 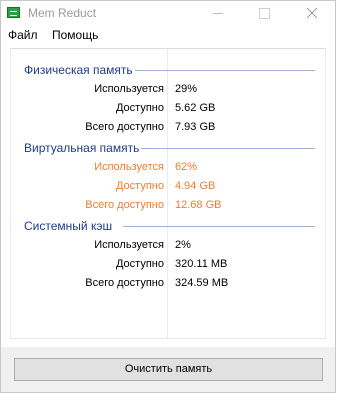 What do you see at coordinates (183, 245) in the screenshot?
I see `cache-used-value: 2%` at bounding box center [183, 245].